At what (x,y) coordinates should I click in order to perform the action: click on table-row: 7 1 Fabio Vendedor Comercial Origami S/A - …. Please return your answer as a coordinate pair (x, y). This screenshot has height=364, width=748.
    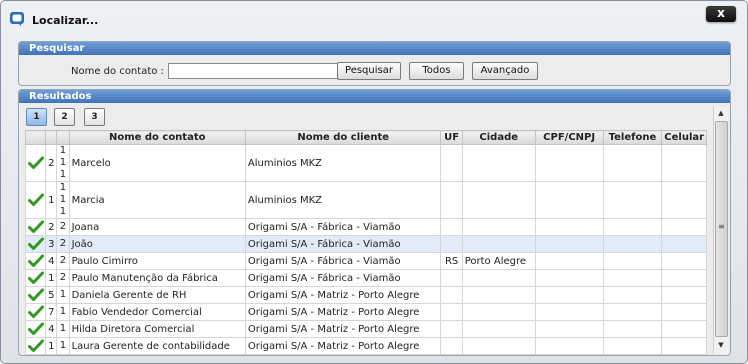
    Looking at the image, I should click on (365, 312).